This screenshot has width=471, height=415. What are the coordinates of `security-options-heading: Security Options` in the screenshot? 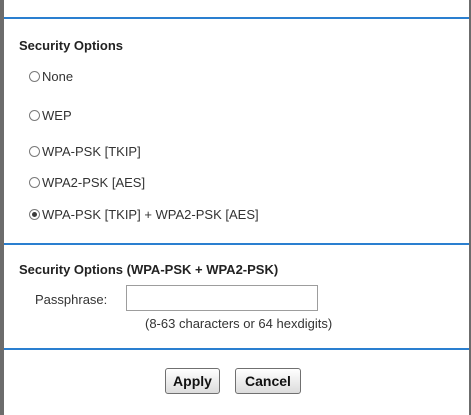 It's located at (71, 45).